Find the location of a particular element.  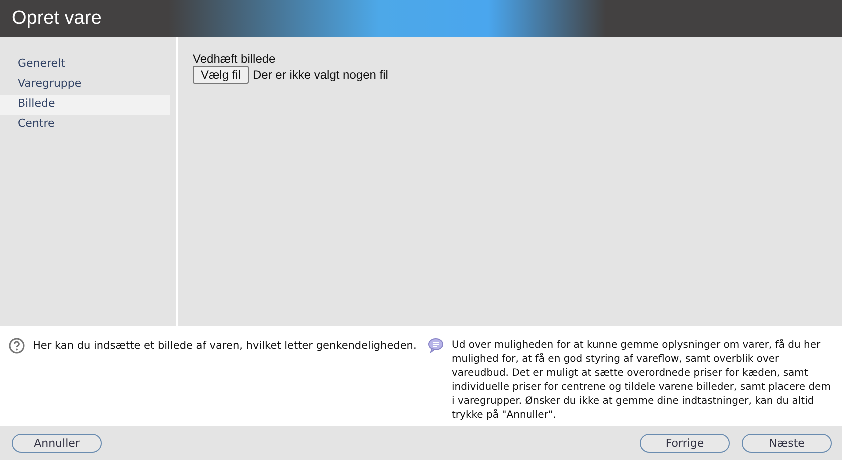

sidebar-item: Billede is located at coordinates (85, 105).